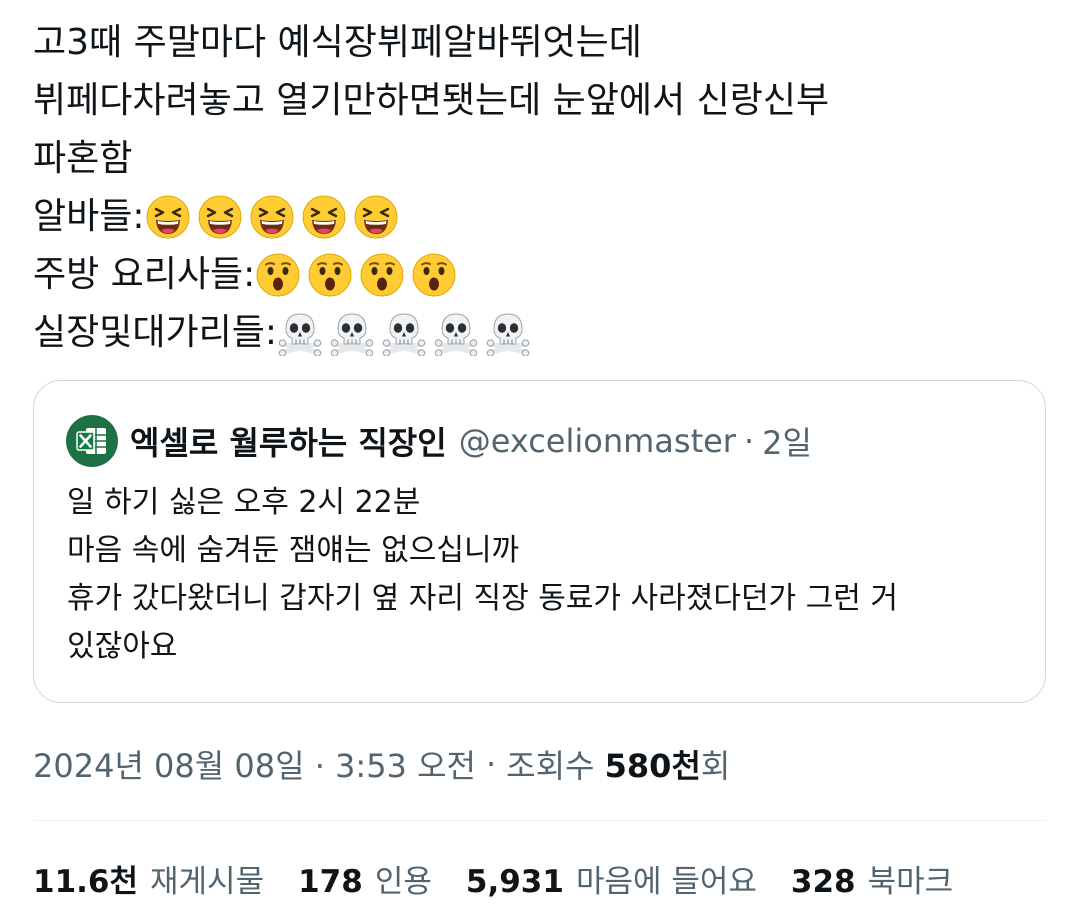 The image size is (1080, 917). Describe the element at coordinates (431, 100) in the screenshot. I see `tweet-line: 뷔페다차려놓고 열기만하면됏는데 눈앞에서 신랑신부` at that location.